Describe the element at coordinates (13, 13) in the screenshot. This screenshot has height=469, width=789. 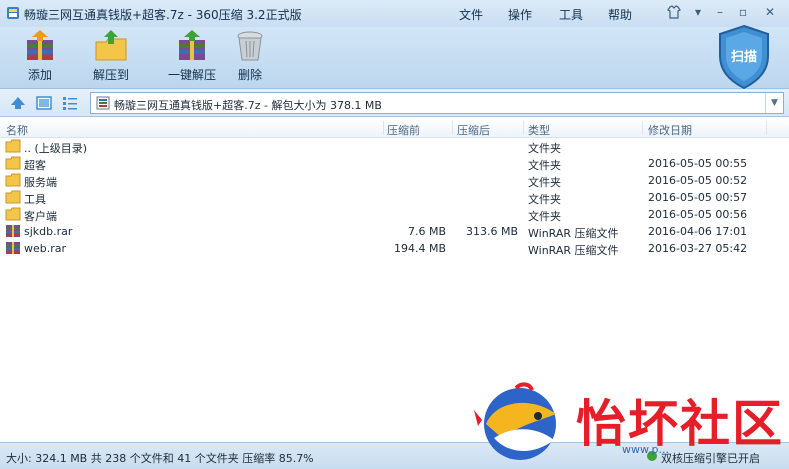
I see `app-icon` at that location.